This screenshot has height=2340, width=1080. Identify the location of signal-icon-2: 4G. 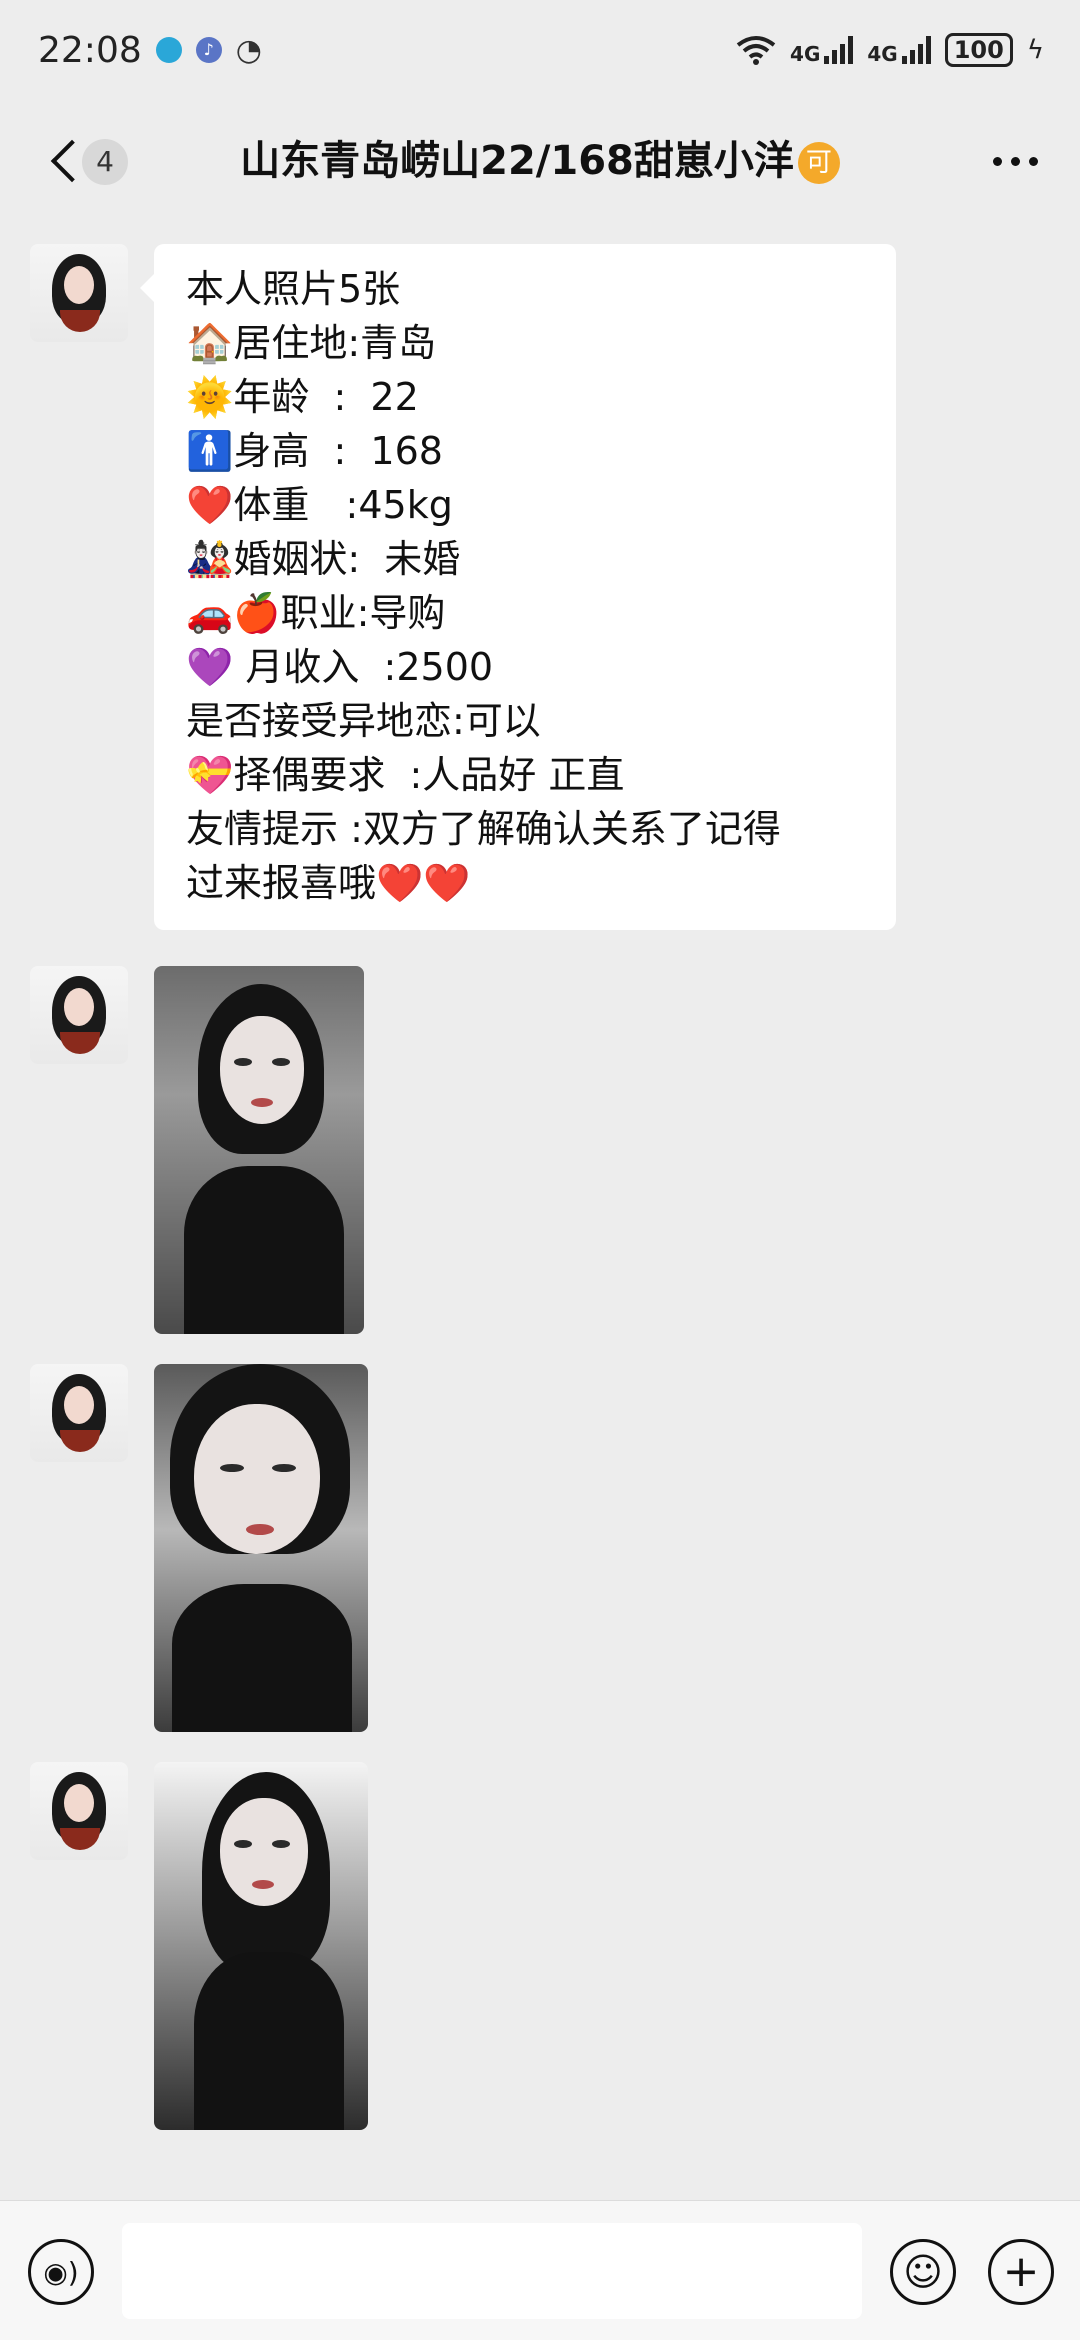
(899, 51).